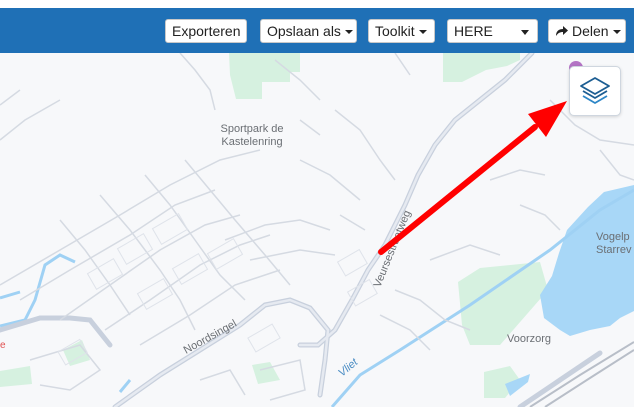 Image resolution: width=634 pixels, height=407 pixels. Describe the element at coordinates (472, 178) in the screenshot. I see `annotation-arrow` at that location.